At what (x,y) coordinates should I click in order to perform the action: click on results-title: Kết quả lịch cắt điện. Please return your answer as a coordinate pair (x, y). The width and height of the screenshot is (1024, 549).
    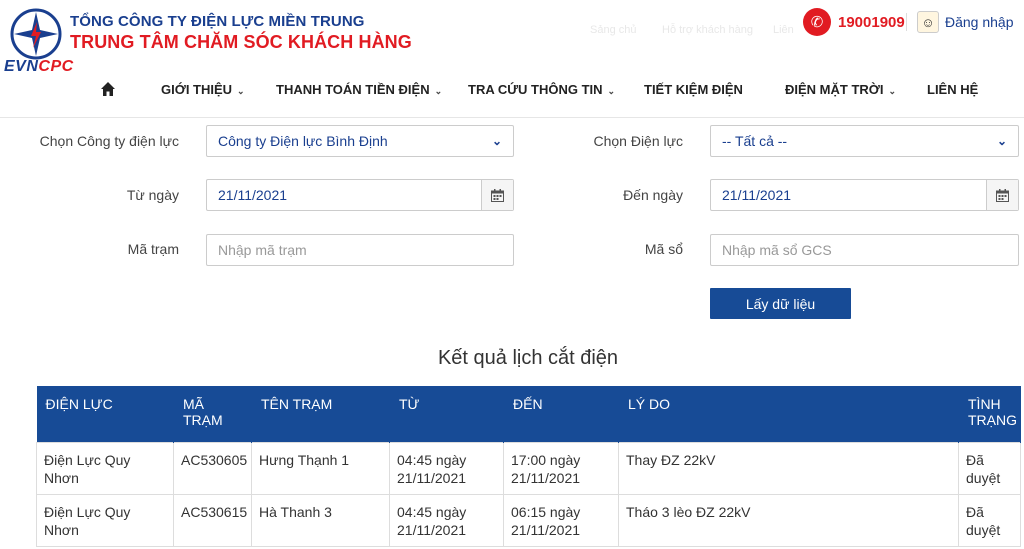
    Looking at the image, I should click on (528, 358).